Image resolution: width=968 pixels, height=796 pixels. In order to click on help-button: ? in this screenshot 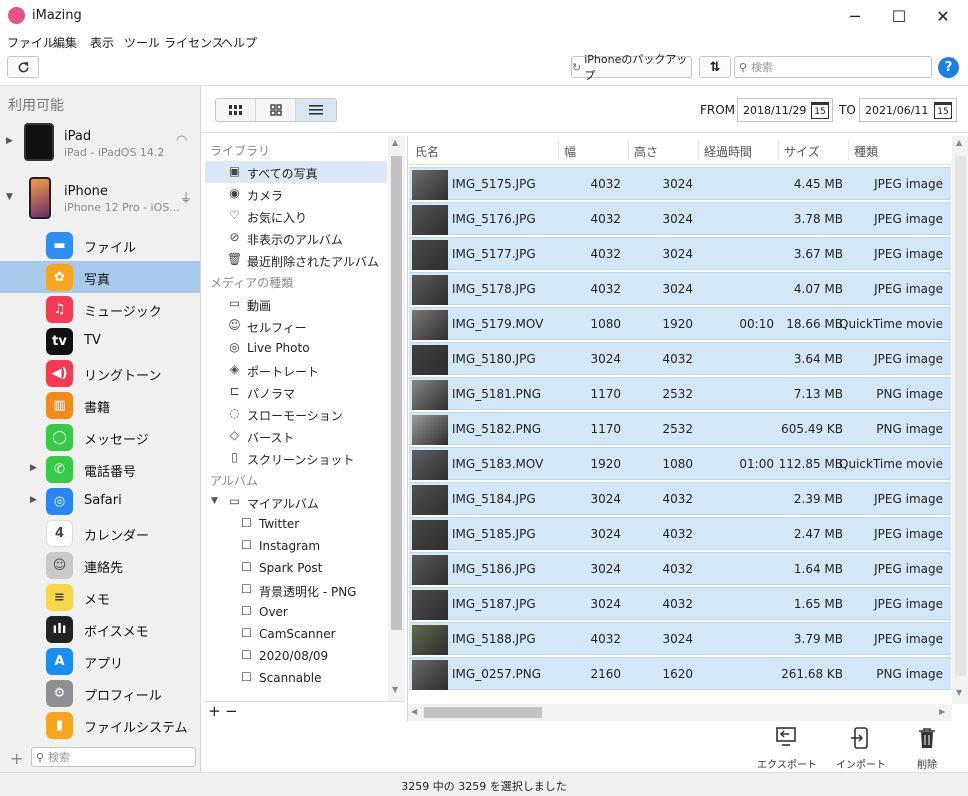, I will do `click(948, 67)`.